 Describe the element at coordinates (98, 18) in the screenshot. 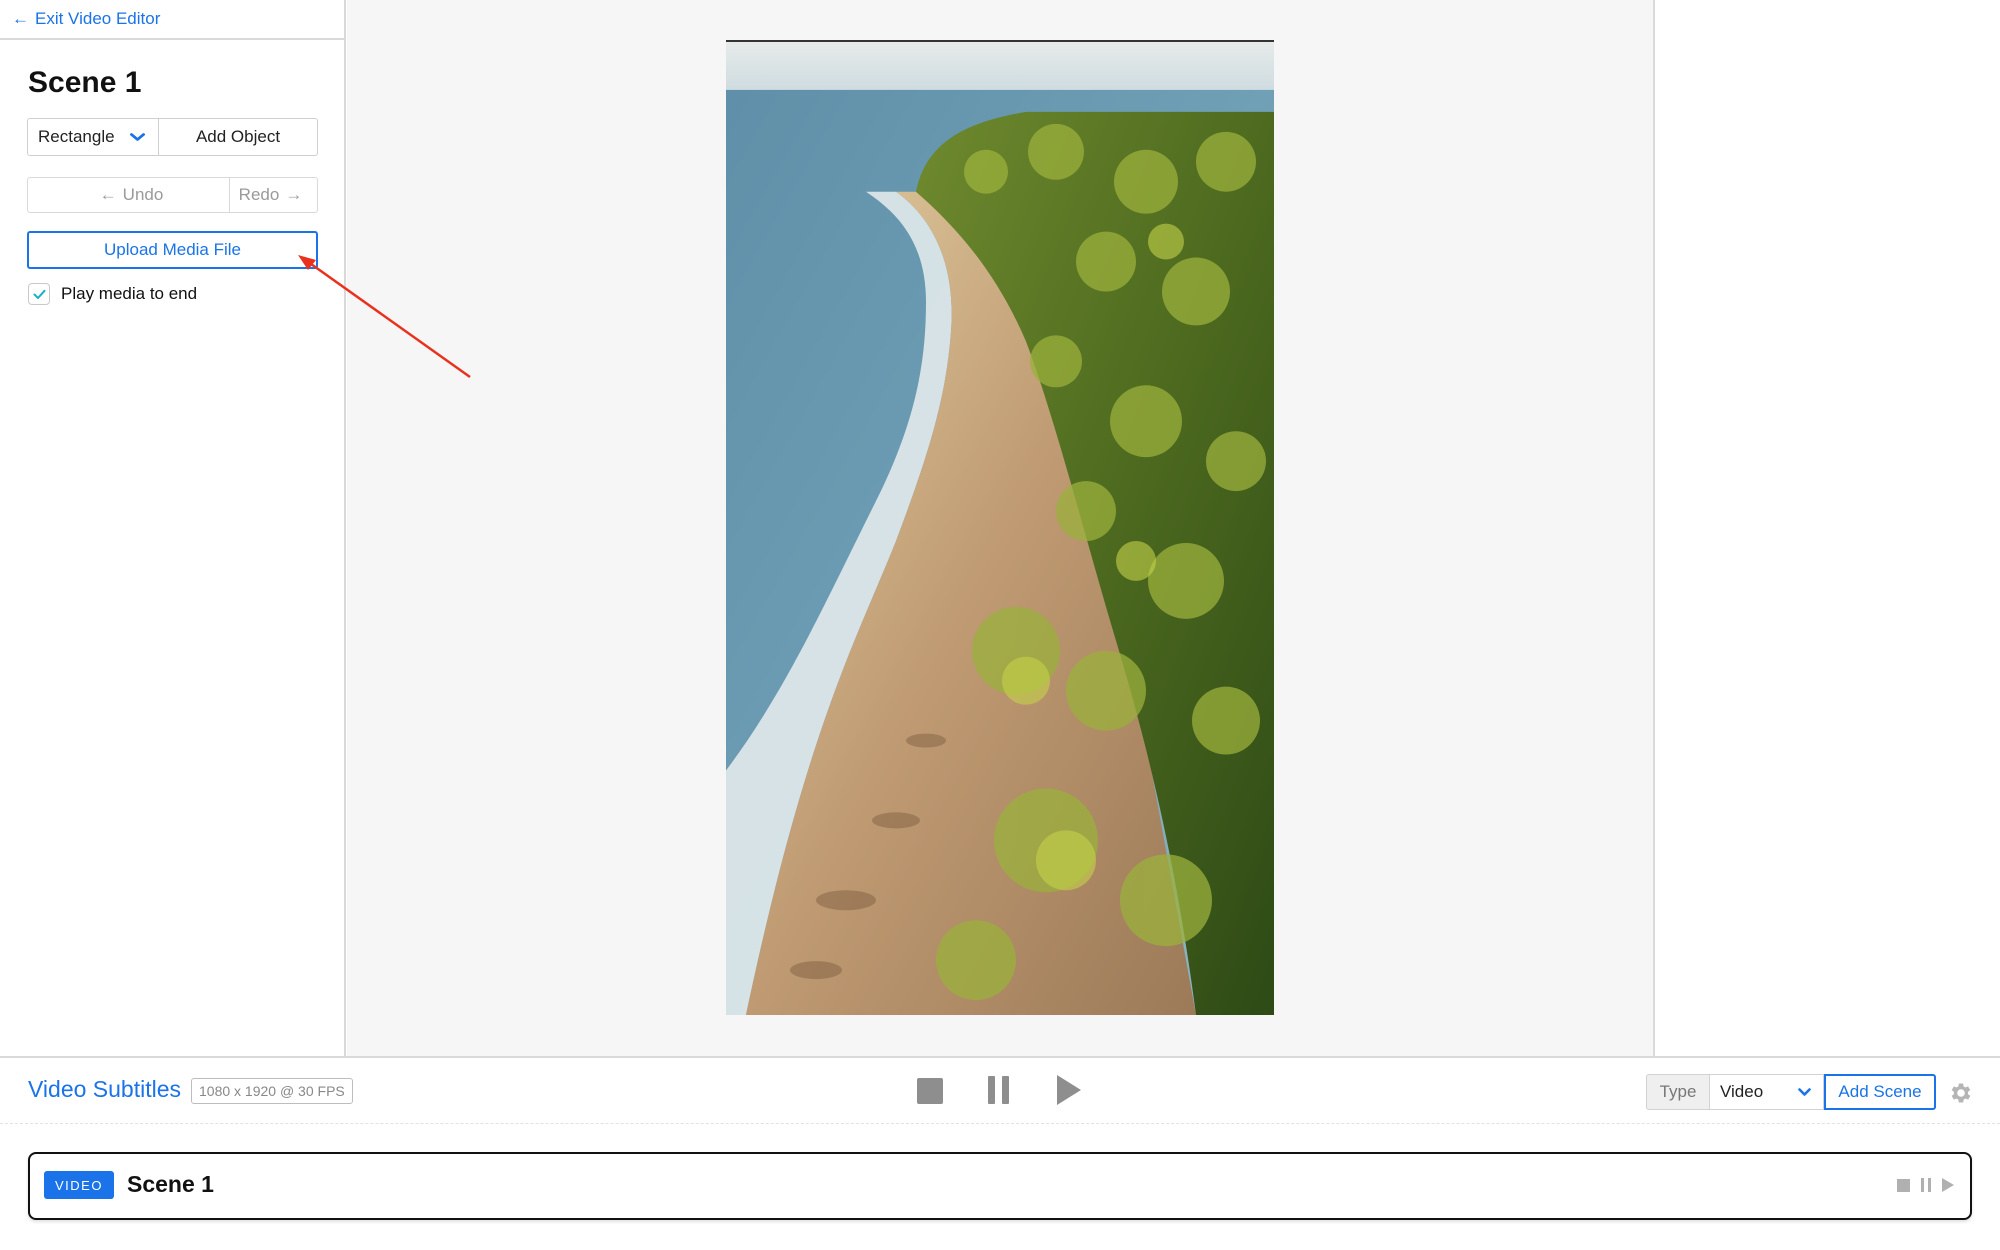

I see `exit-label: Exit Video Editor` at that location.